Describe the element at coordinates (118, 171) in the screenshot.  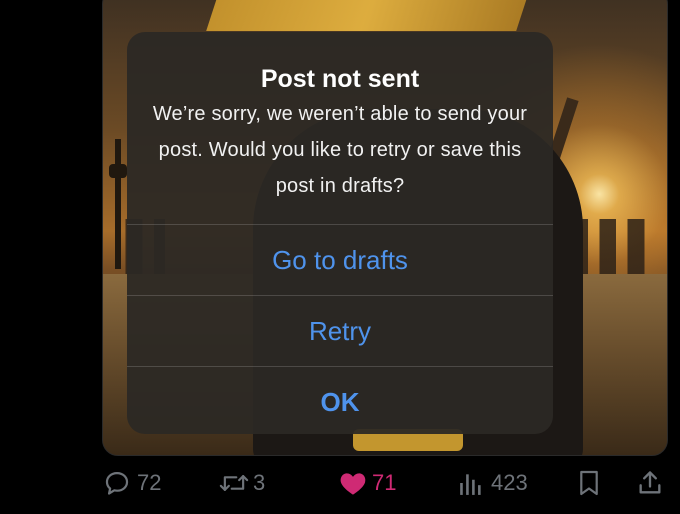
I see `image-tower-head` at that location.